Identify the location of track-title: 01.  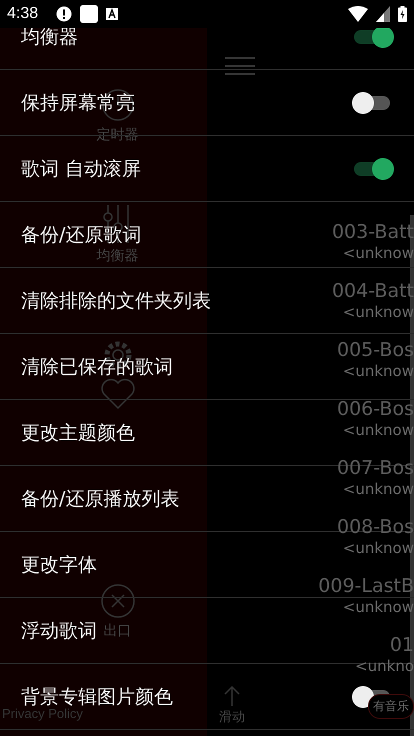
(402, 645).